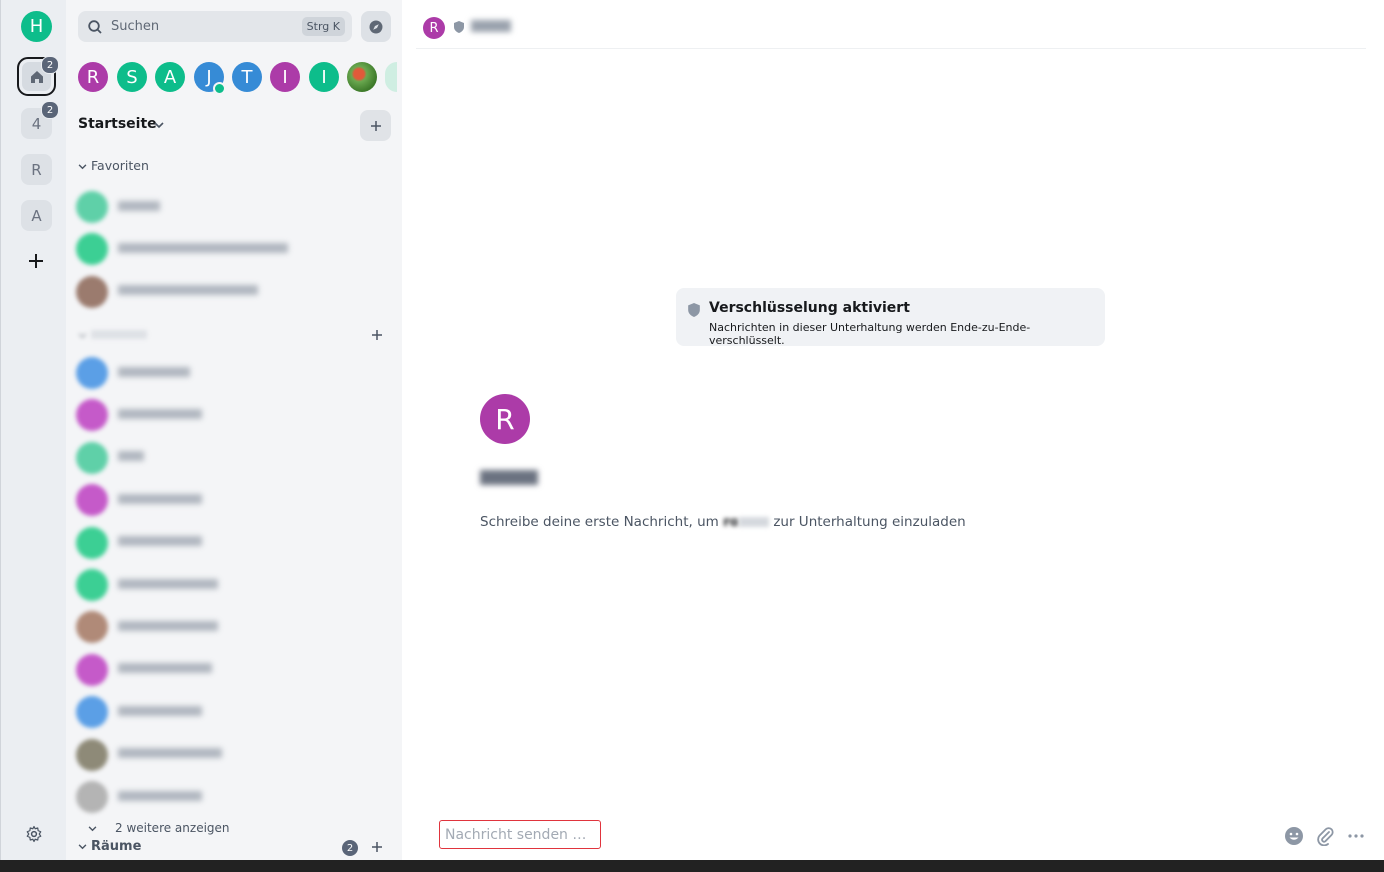  What do you see at coordinates (1325, 836) in the screenshot?
I see `attachment-icon` at bounding box center [1325, 836].